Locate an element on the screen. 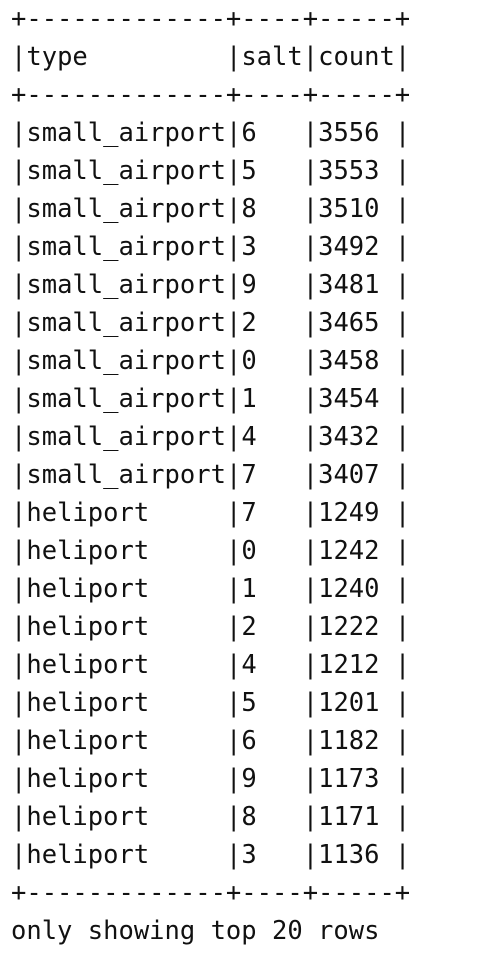 Image resolution: width=481 pixels, height=958 pixels. table-row: |small_airport|7 |3407 | is located at coordinates (211, 475).